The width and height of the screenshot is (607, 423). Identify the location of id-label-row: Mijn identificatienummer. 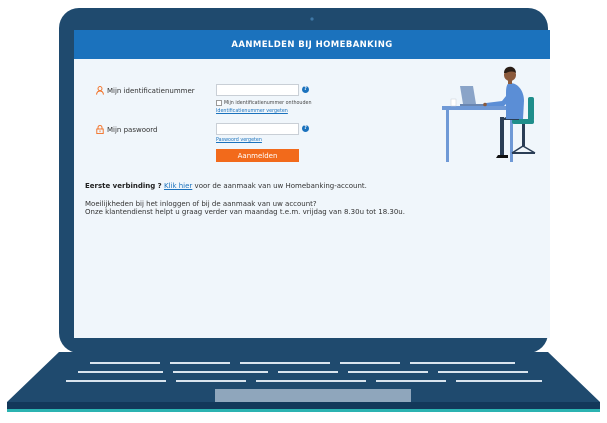
(145, 90).